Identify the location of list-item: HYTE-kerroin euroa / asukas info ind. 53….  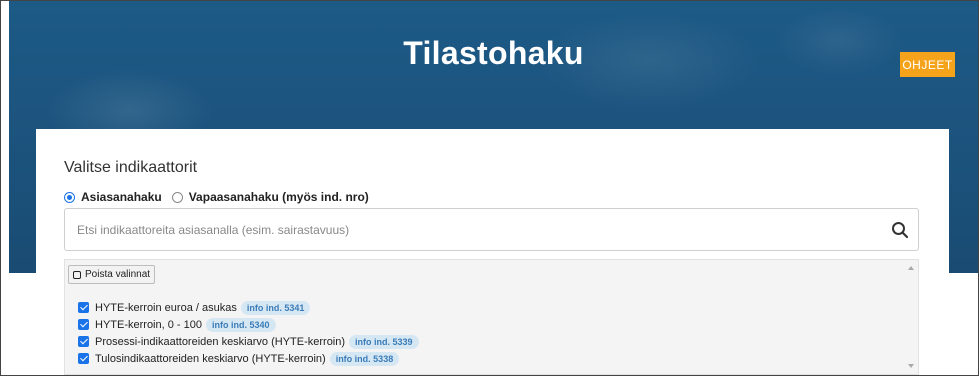
(248, 307).